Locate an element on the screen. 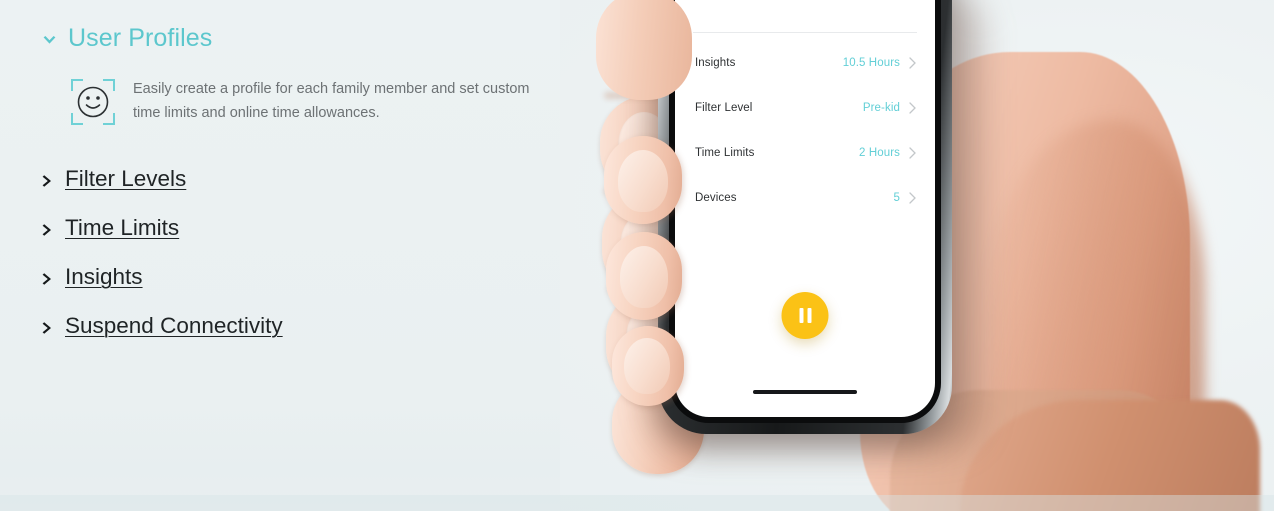  page-bottom-band is located at coordinates (637, 503).